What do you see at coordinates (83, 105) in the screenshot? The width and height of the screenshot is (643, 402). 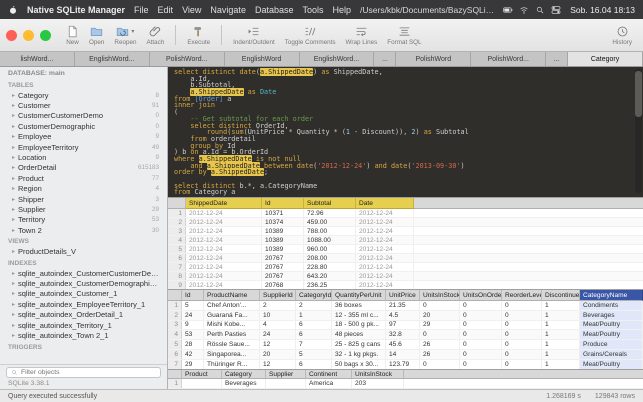 I see `sidebar-item-customer: ▸ Customer 91` at bounding box center [83, 105].